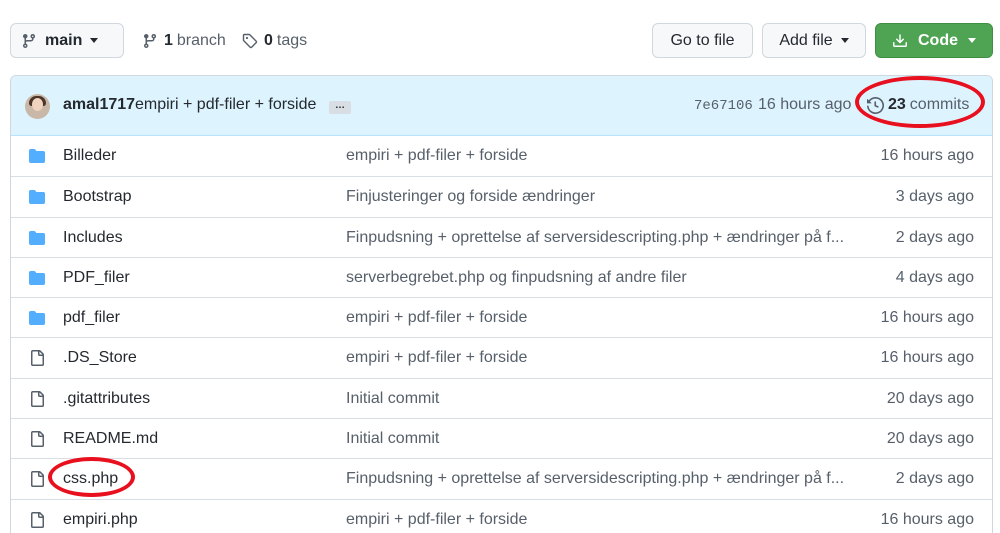 This screenshot has width=1000, height=533. Describe the element at coordinates (875, 105) in the screenshot. I see `history-icon` at that location.